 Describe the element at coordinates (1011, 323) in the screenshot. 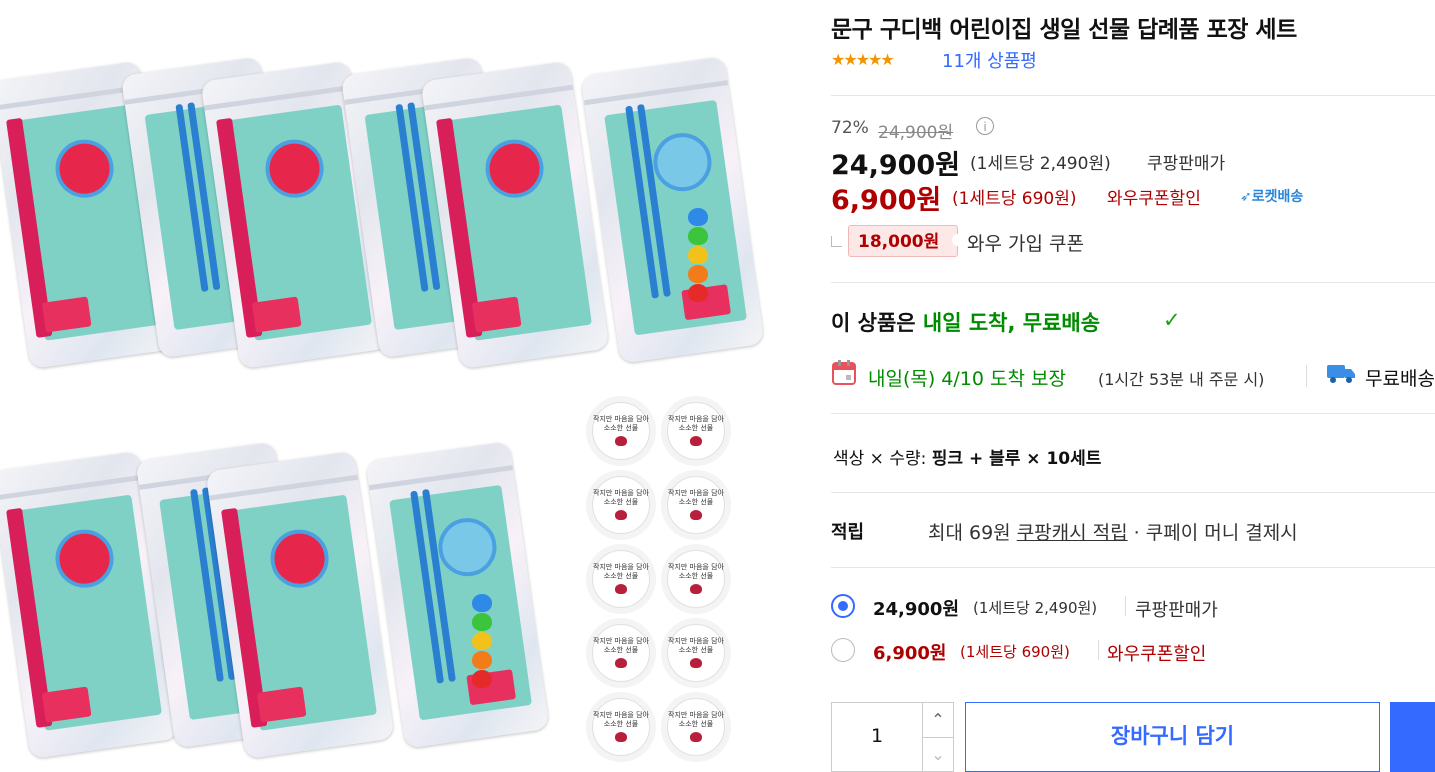

I see `delivery-headline-highlight: 내일 도착, 무료배송` at that location.